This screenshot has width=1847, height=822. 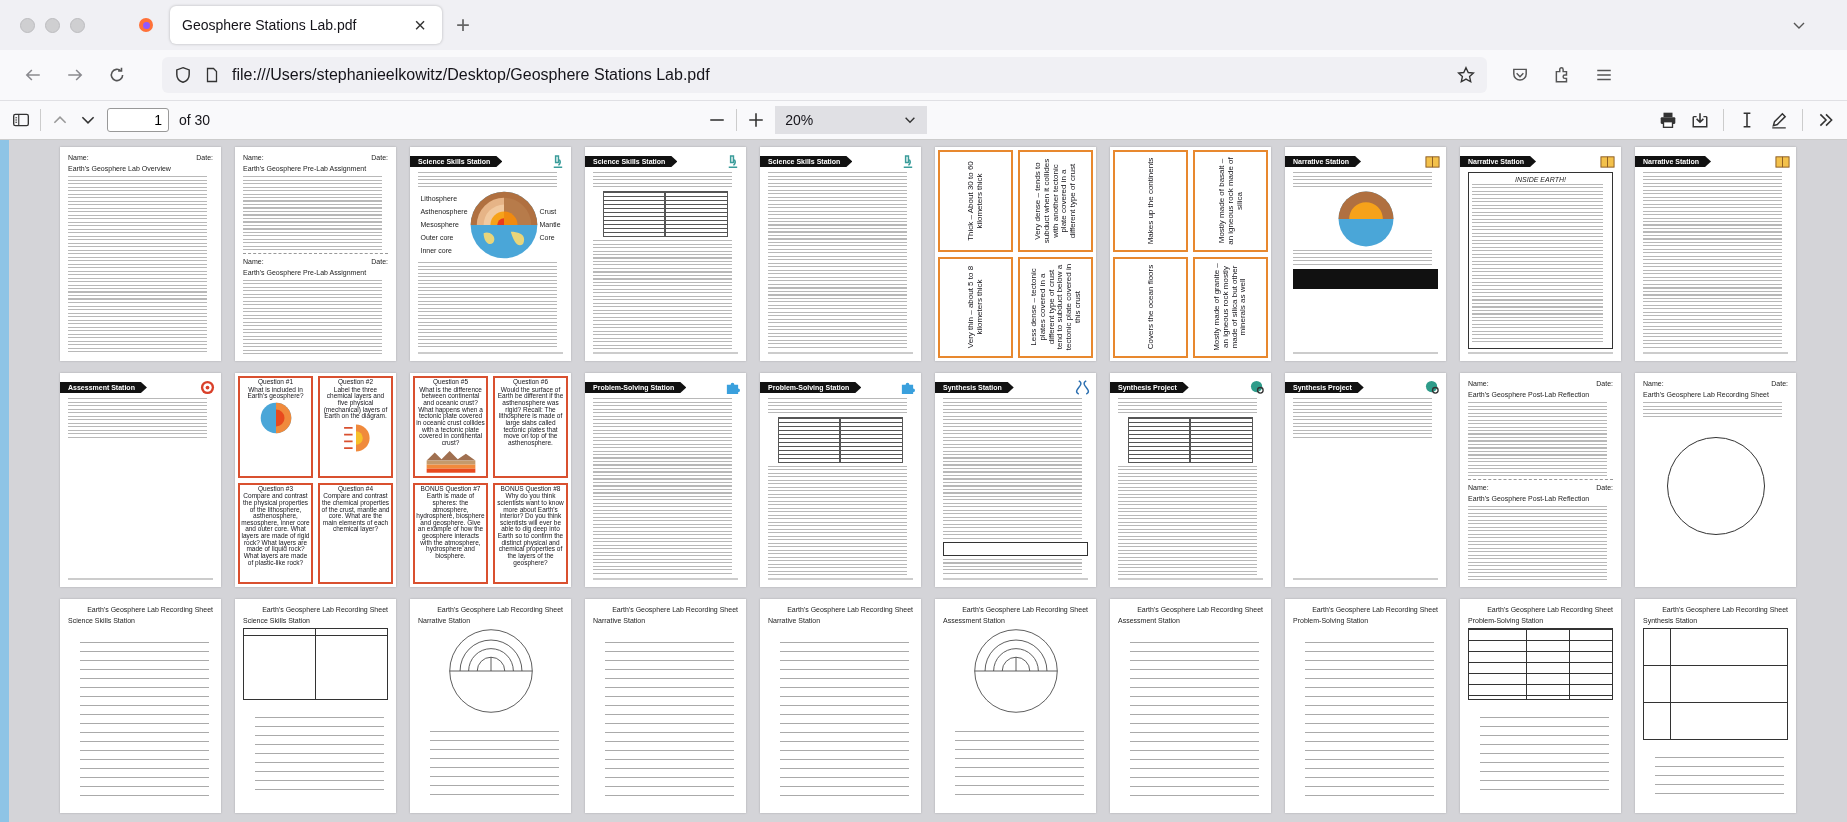 I want to click on close-tab-button: ×, so click(x=420, y=25).